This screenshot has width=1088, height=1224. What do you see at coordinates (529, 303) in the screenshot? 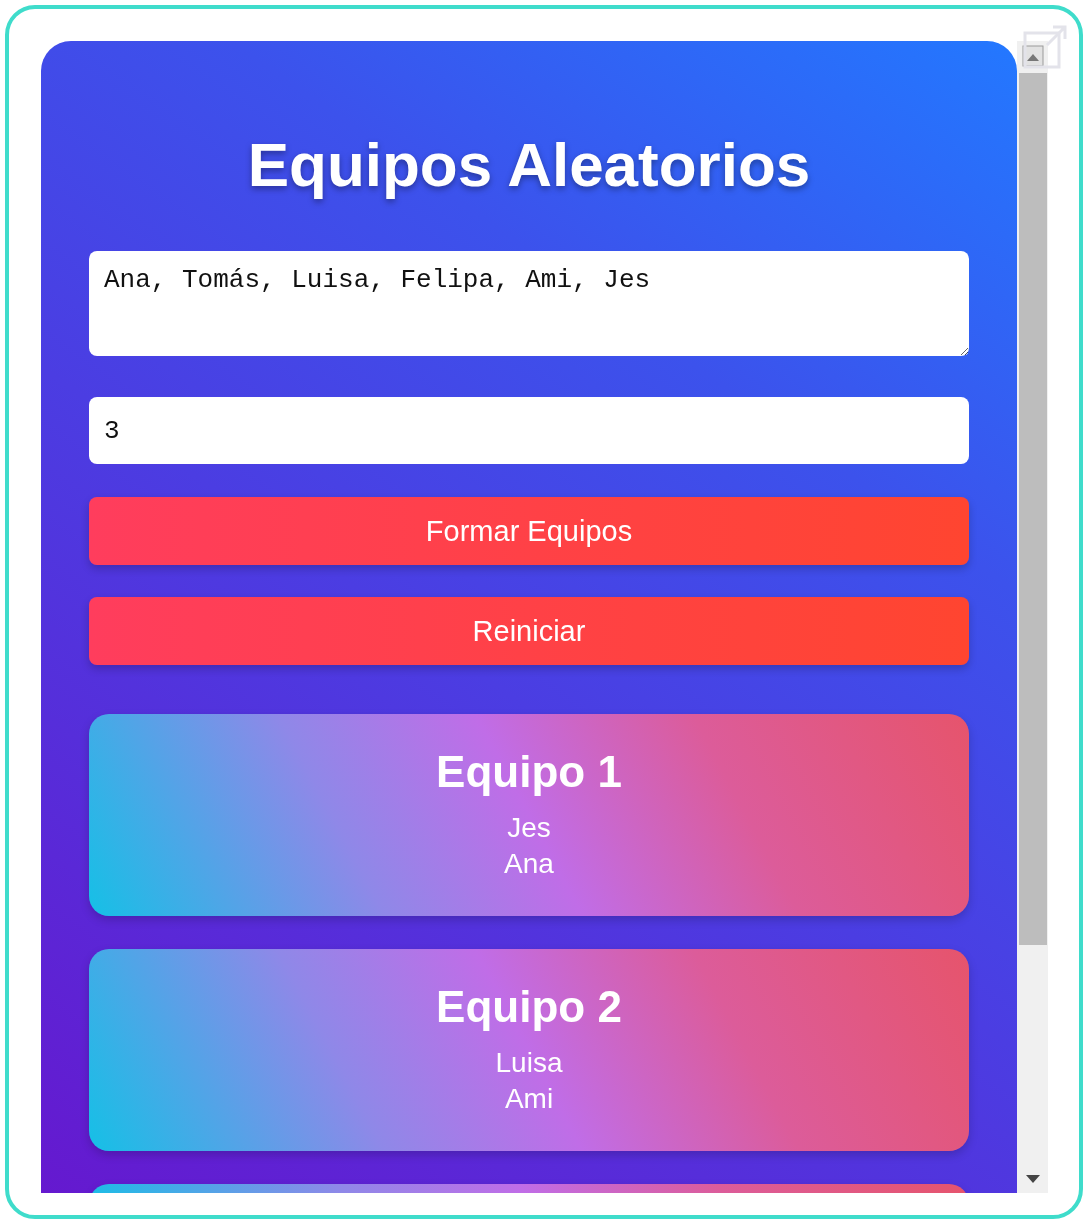
I see `names-field: Ana, Tomás, Luisa, Felipa, Ami, Jes` at bounding box center [529, 303].